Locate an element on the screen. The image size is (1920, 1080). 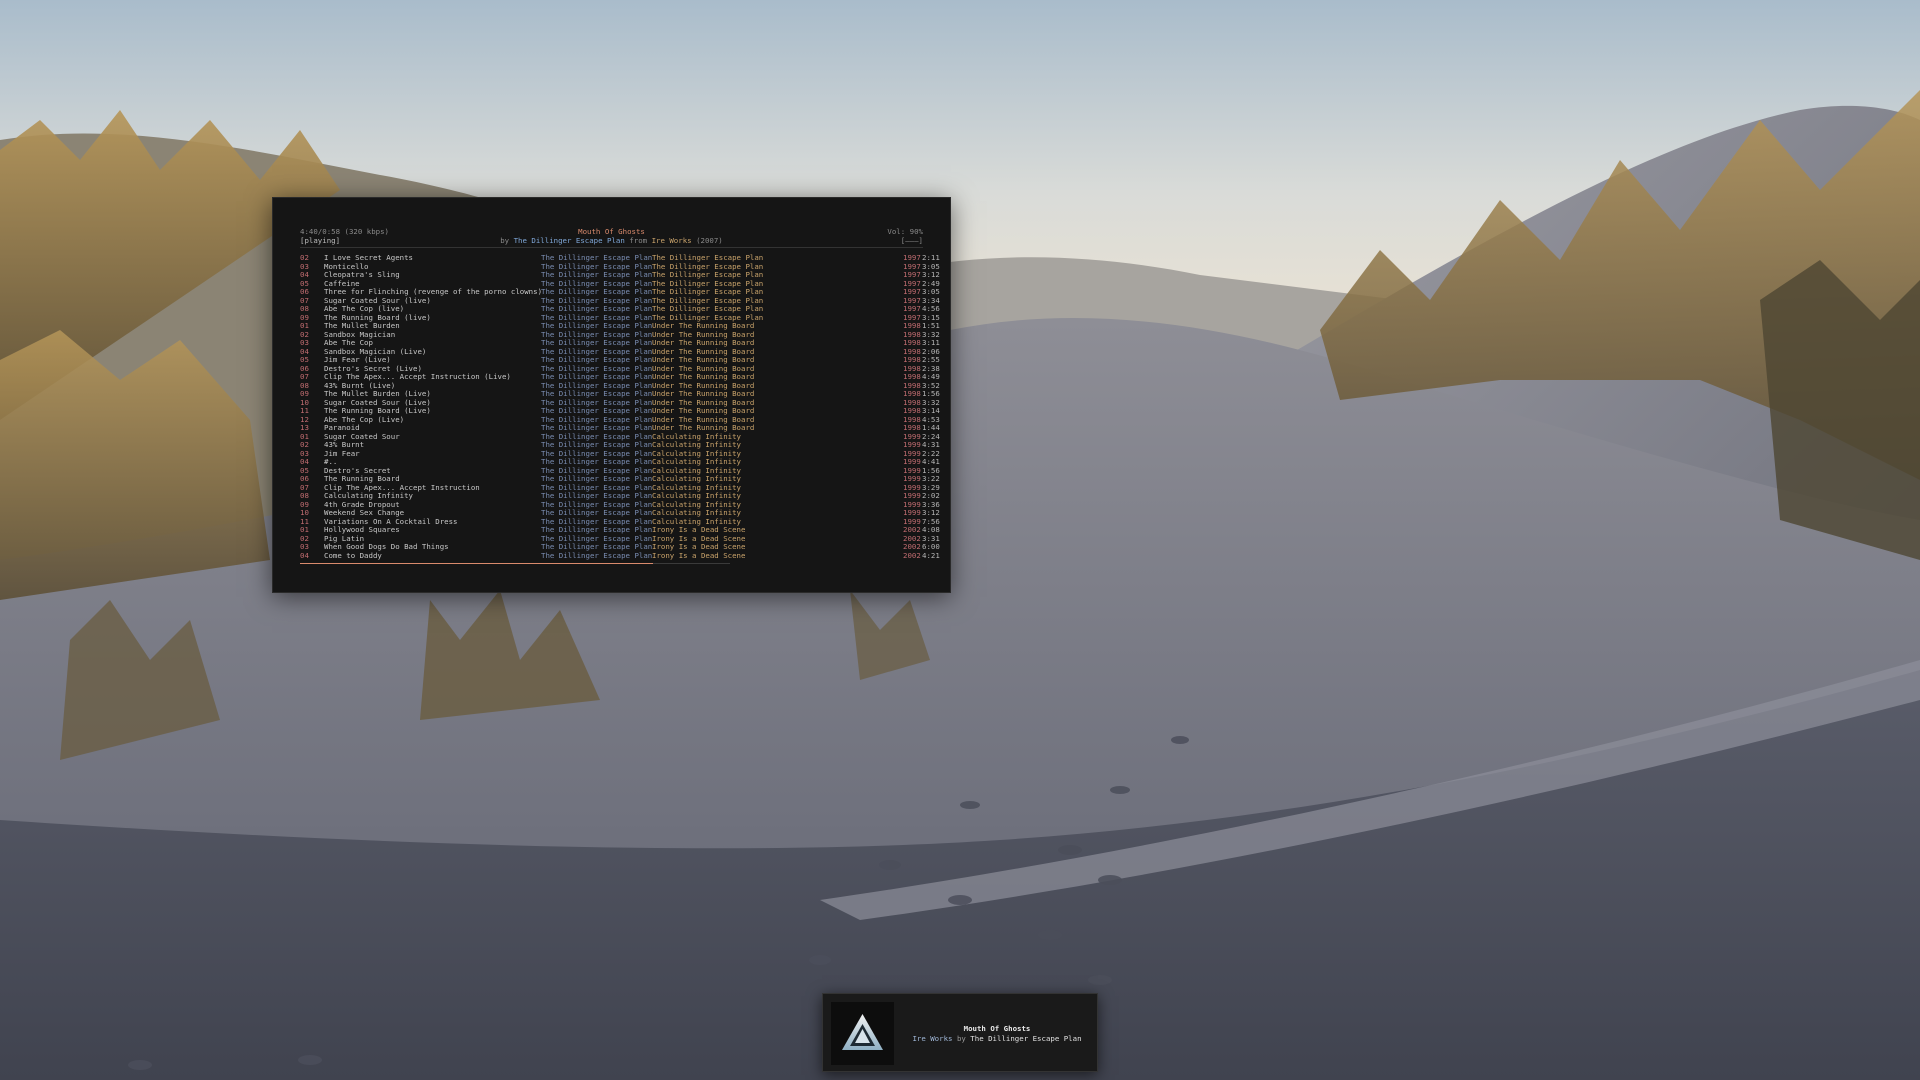
now-playing-album: Ire Works is located at coordinates (671, 240).